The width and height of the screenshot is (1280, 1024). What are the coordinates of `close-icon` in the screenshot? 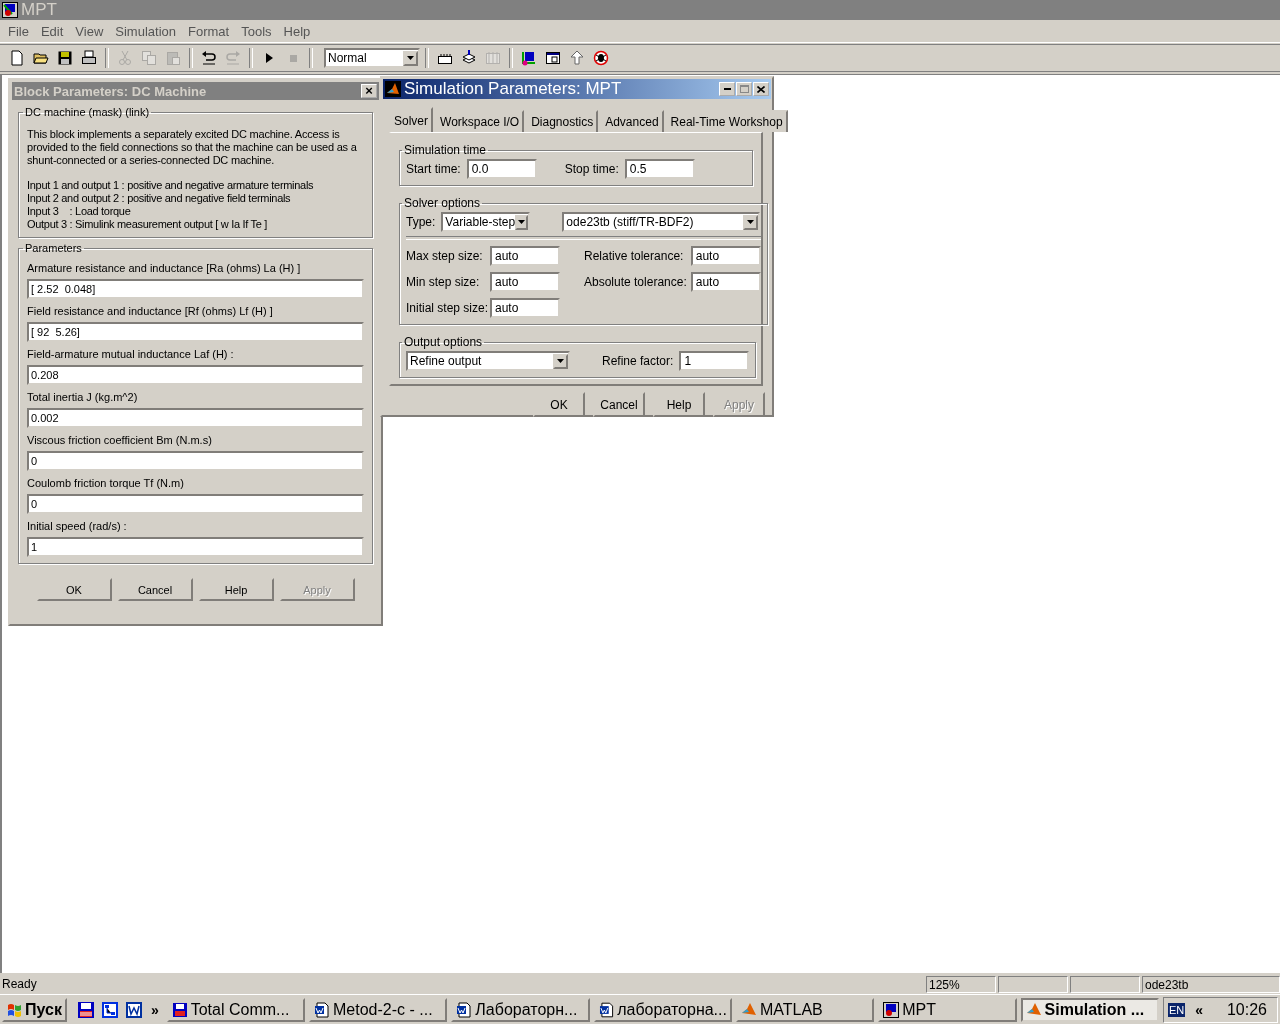 It's located at (761, 89).